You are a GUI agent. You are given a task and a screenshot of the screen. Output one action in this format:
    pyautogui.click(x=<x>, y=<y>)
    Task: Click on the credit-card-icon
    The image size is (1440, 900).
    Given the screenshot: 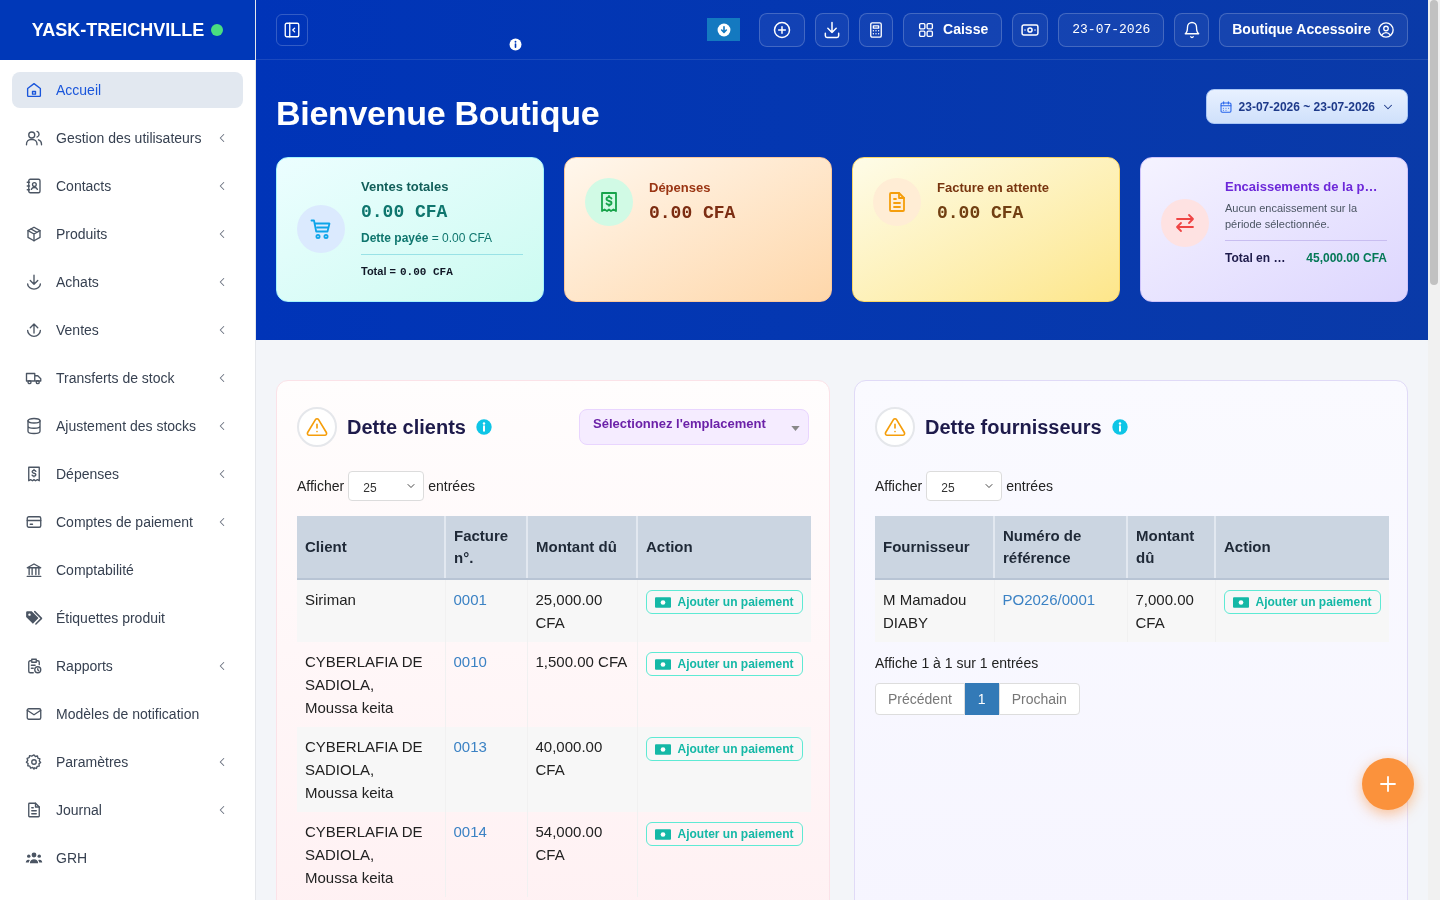 What is the action you would take?
    pyautogui.click(x=34, y=522)
    